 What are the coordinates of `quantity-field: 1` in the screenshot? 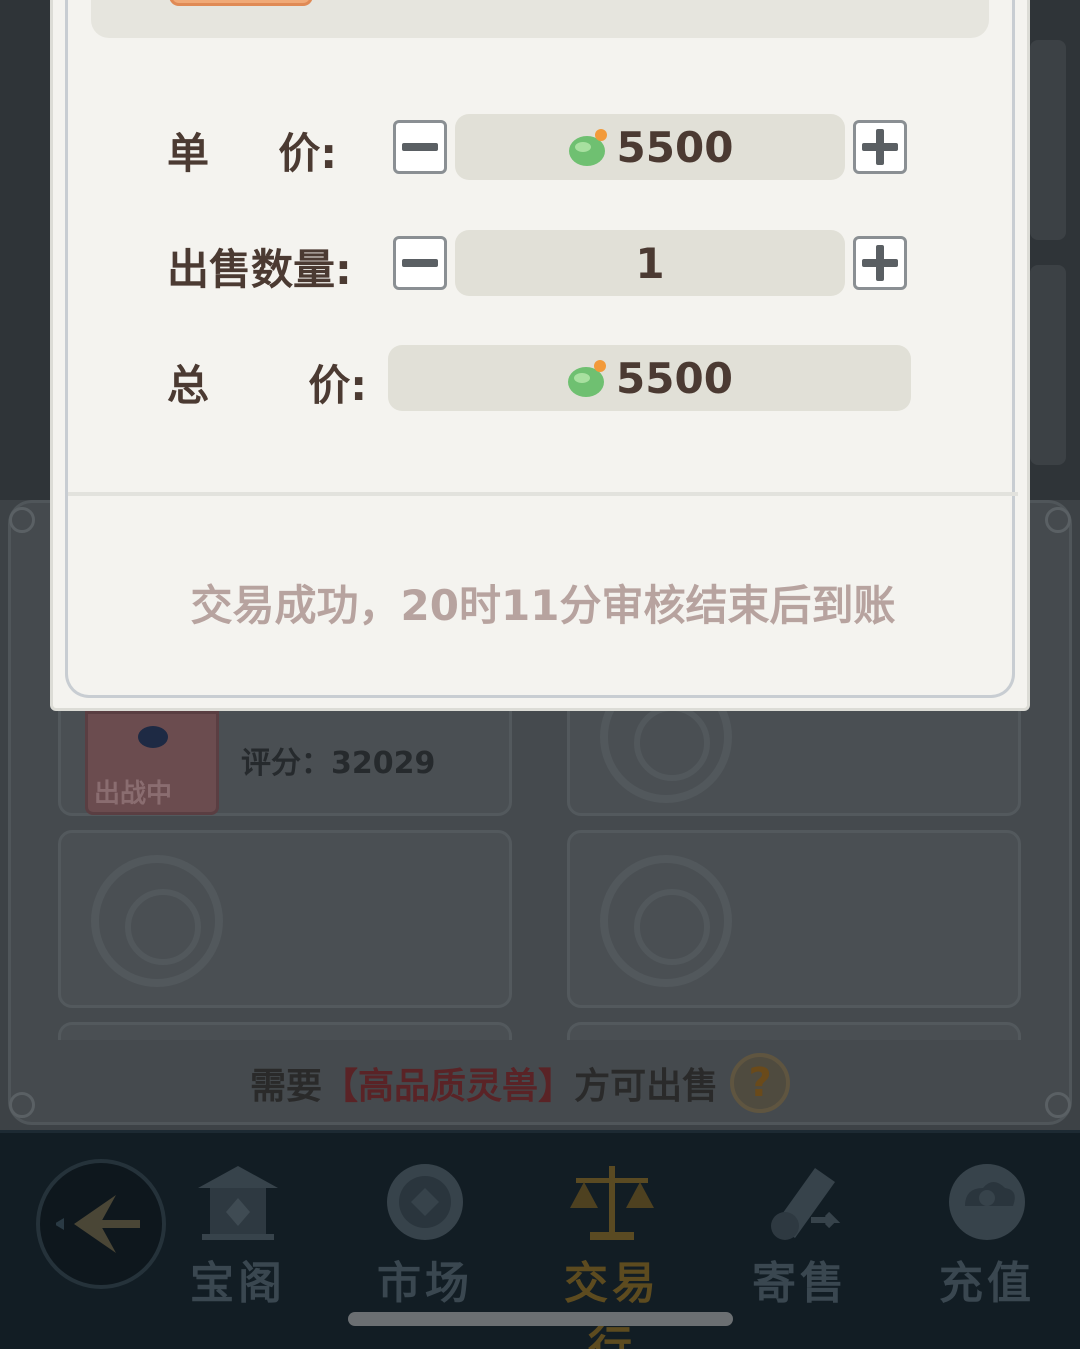 It's located at (650, 263).